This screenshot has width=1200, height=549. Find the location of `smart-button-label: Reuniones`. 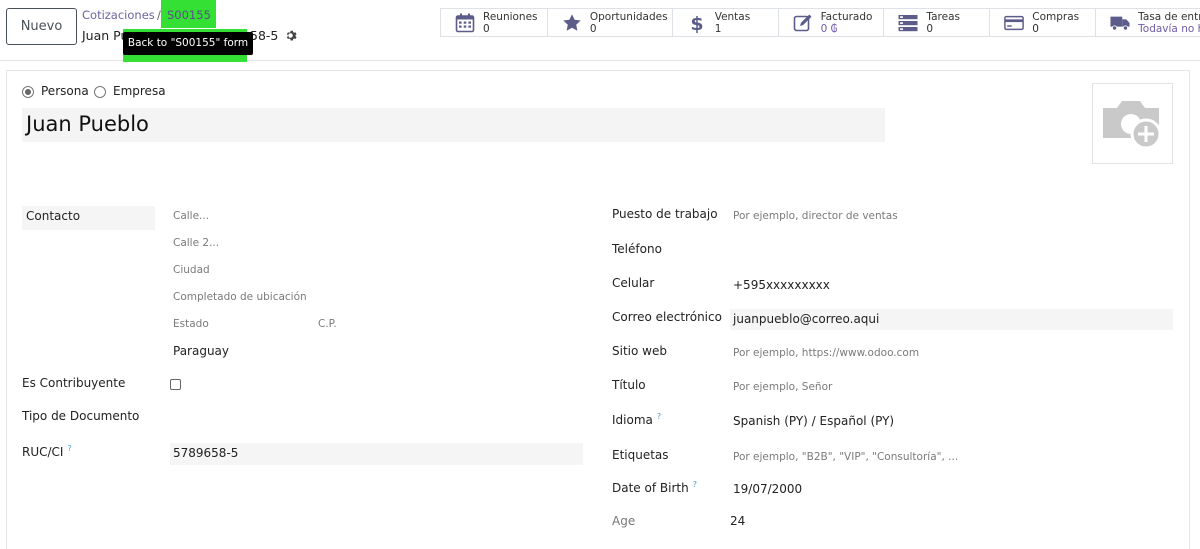

smart-button-label: Reuniones is located at coordinates (510, 17).